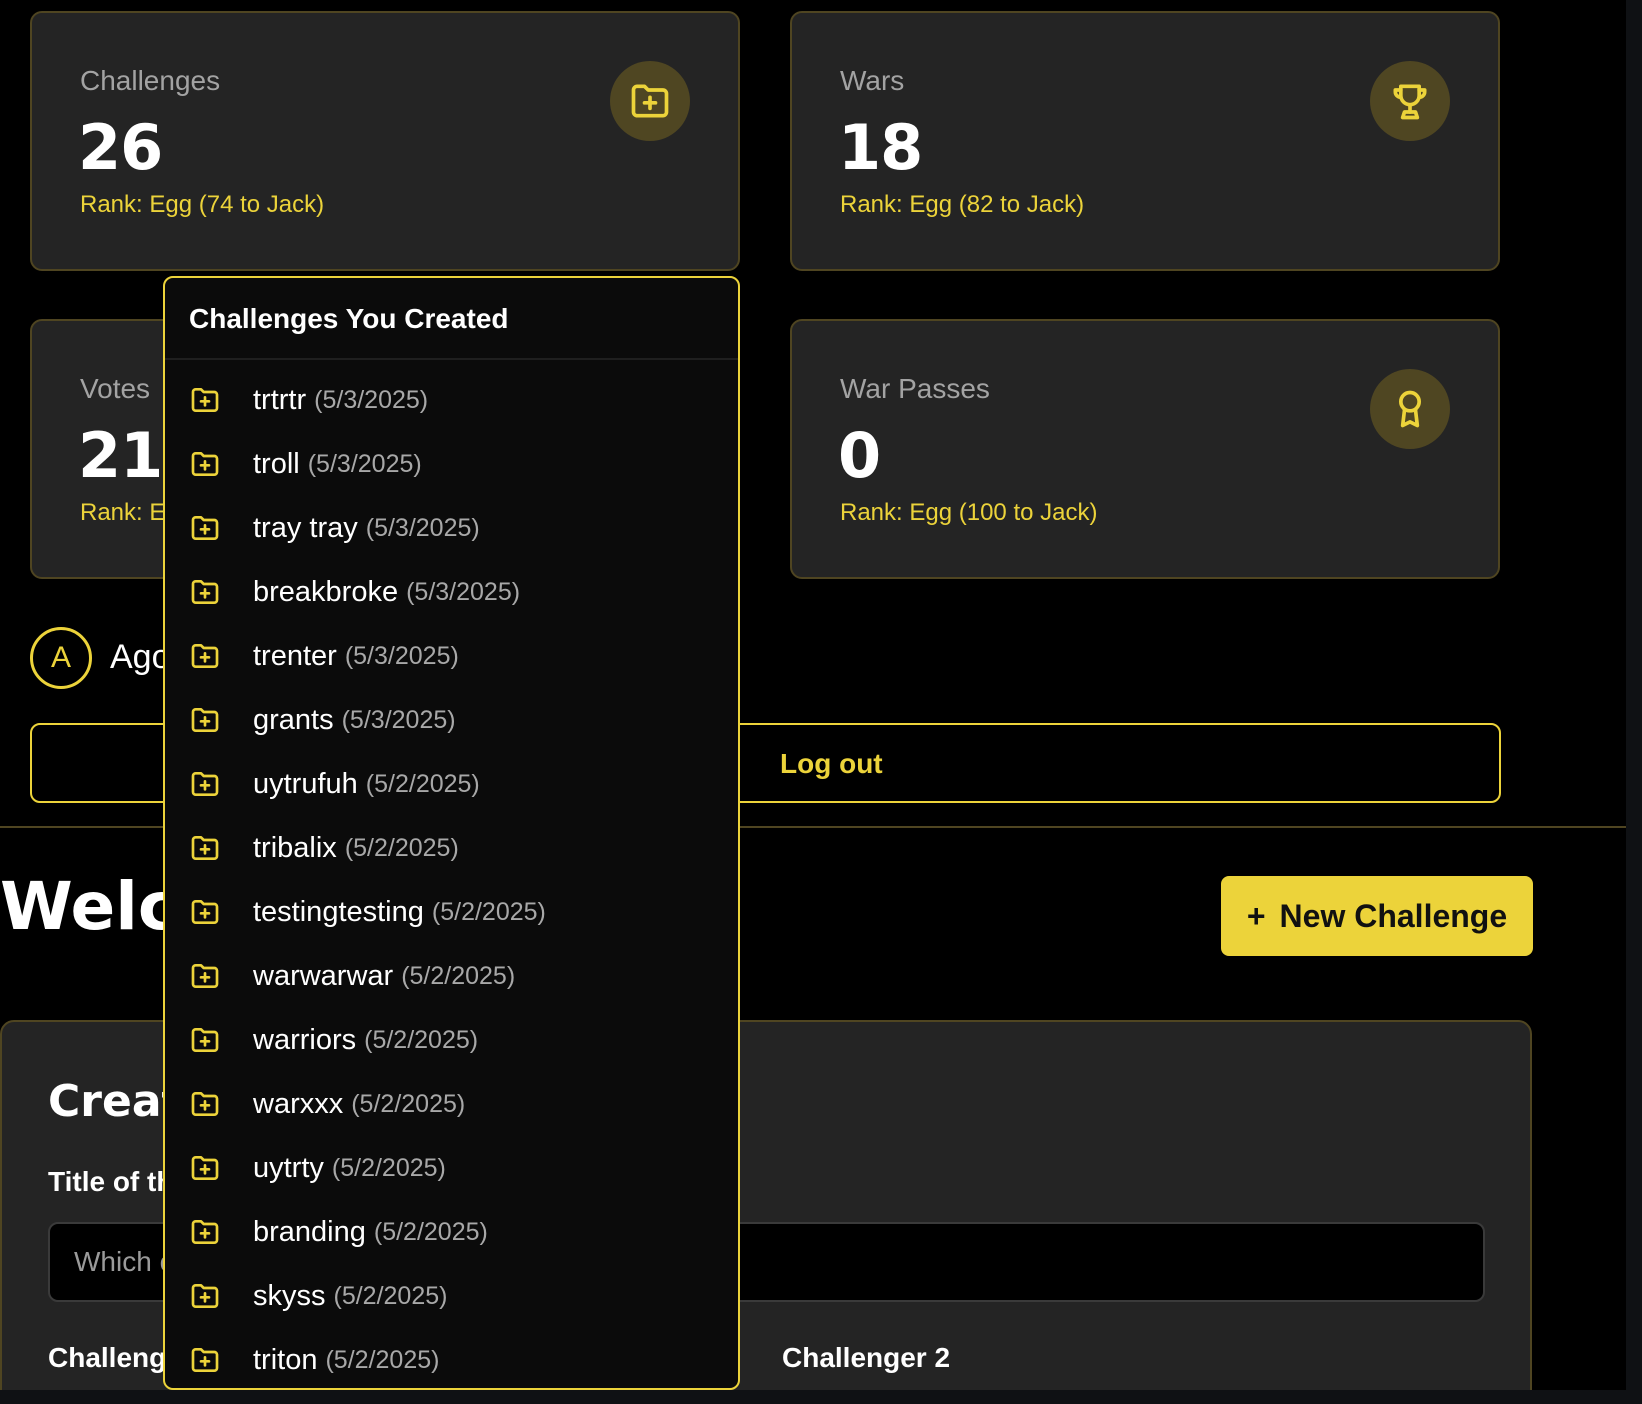 The image size is (1642, 1404). I want to click on stat-rank: Rank: Egg (82 to Jack), so click(962, 204).